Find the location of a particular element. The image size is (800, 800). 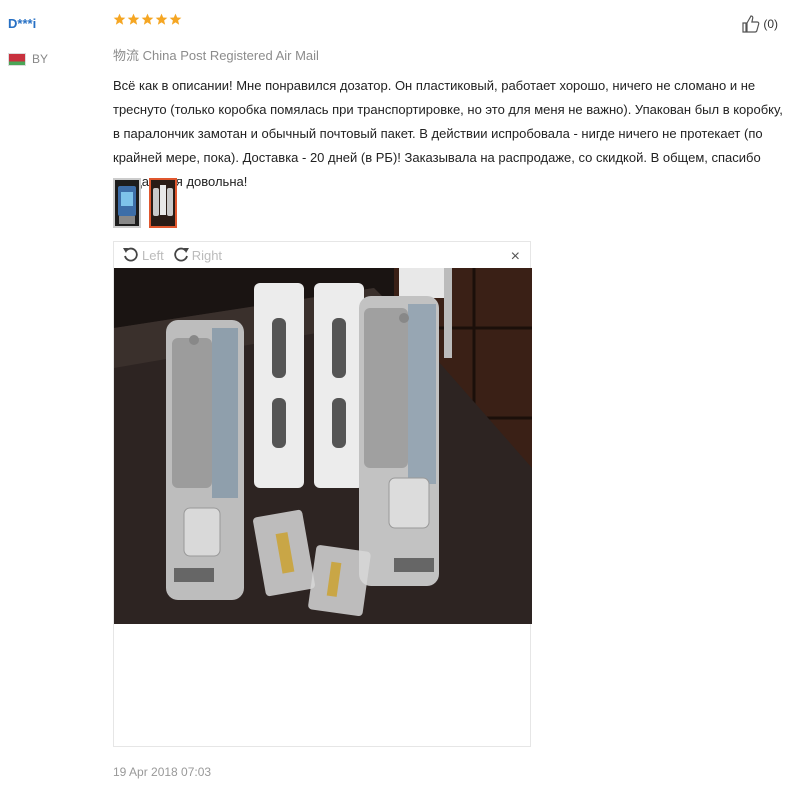

review-date: 19 Apr 2018 07:03 is located at coordinates (162, 772).